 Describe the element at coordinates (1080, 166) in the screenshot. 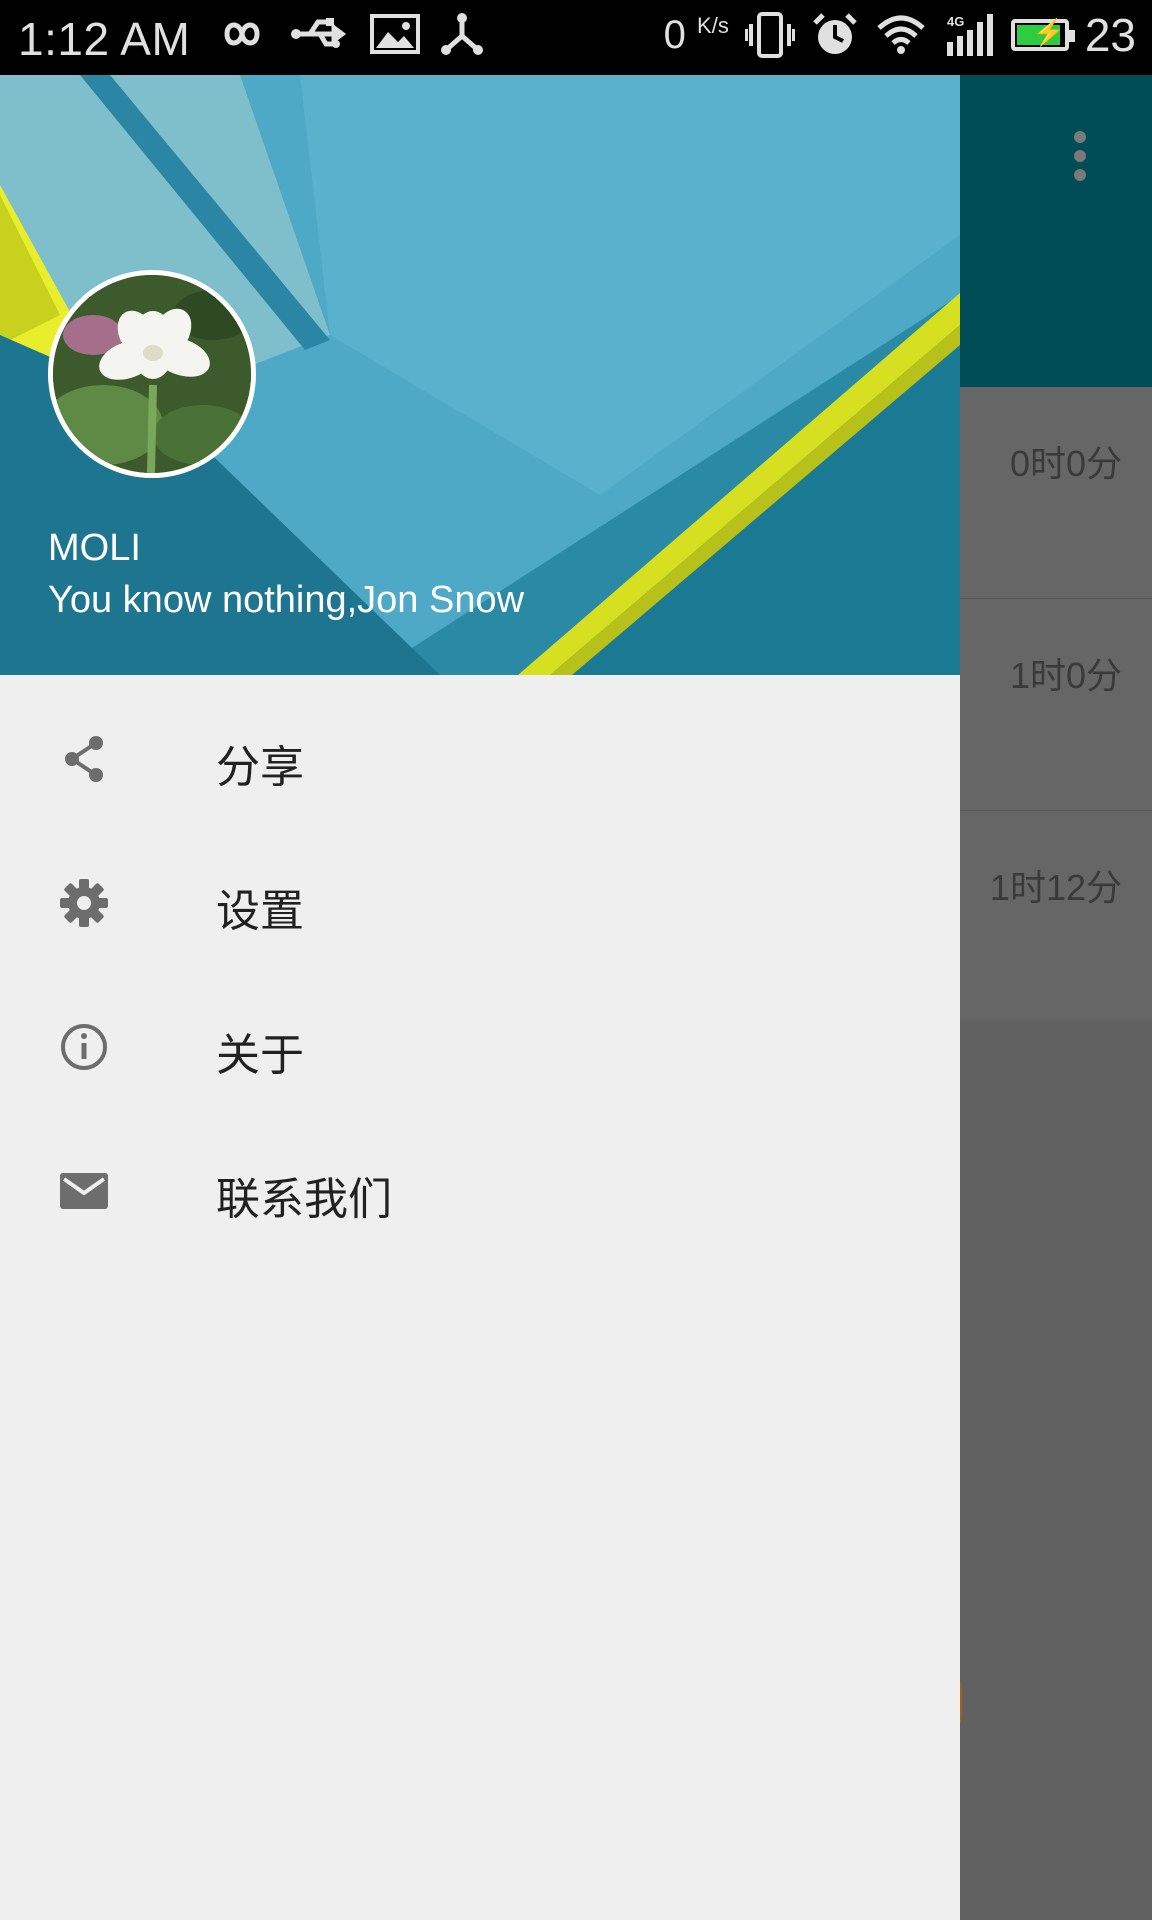

I see `overflow-menu-icon` at that location.